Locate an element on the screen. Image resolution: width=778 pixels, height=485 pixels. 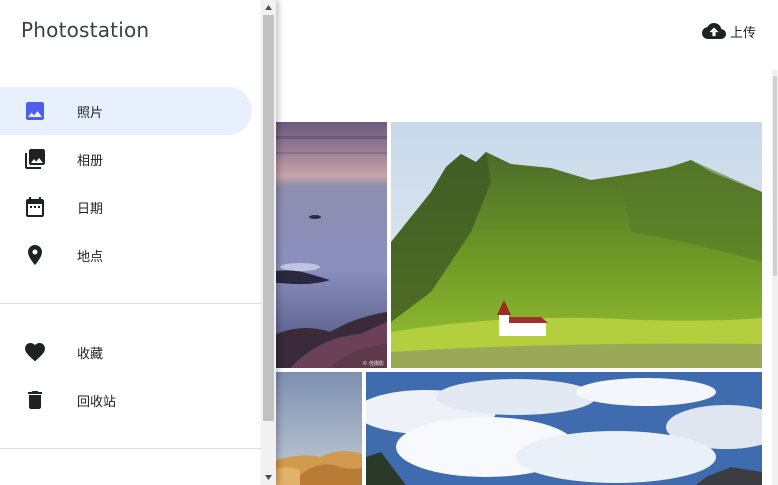
nav-item-label: 回收站 is located at coordinates (97, 402).